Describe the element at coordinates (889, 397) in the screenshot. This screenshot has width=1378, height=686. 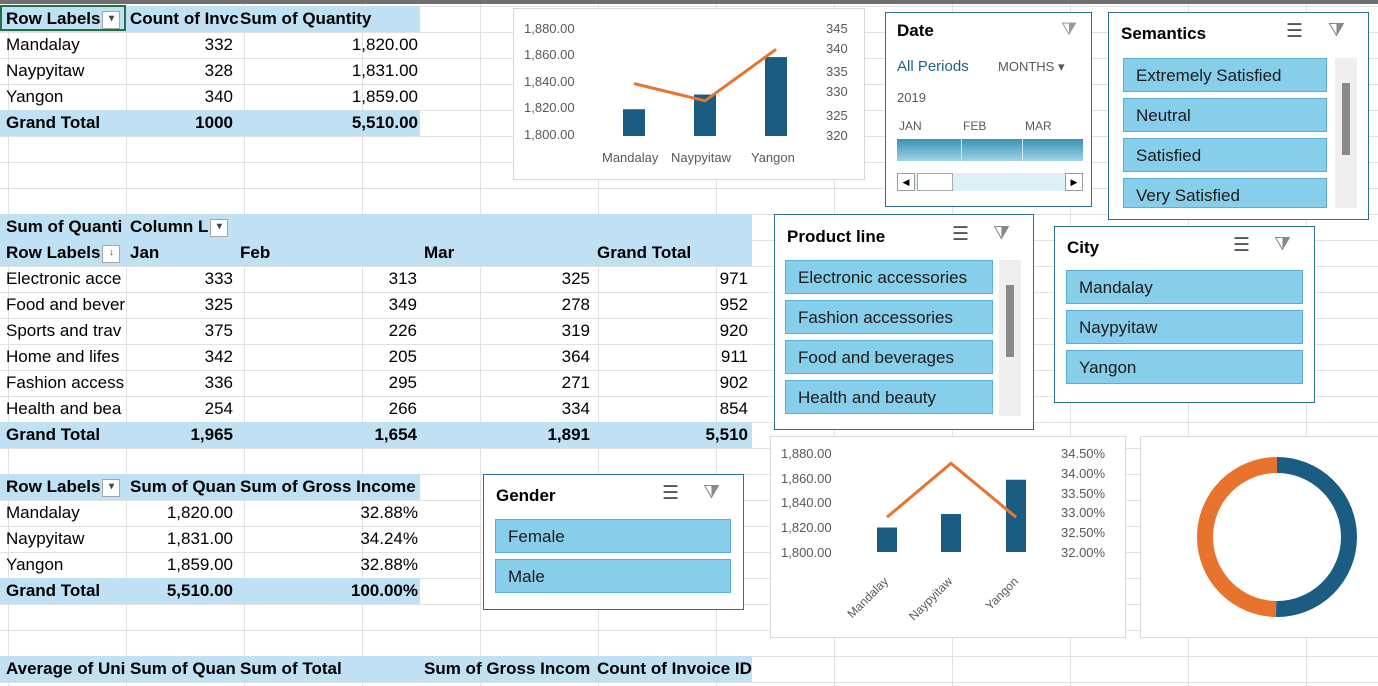
I see `slicer-item: Health and beauty` at that location.